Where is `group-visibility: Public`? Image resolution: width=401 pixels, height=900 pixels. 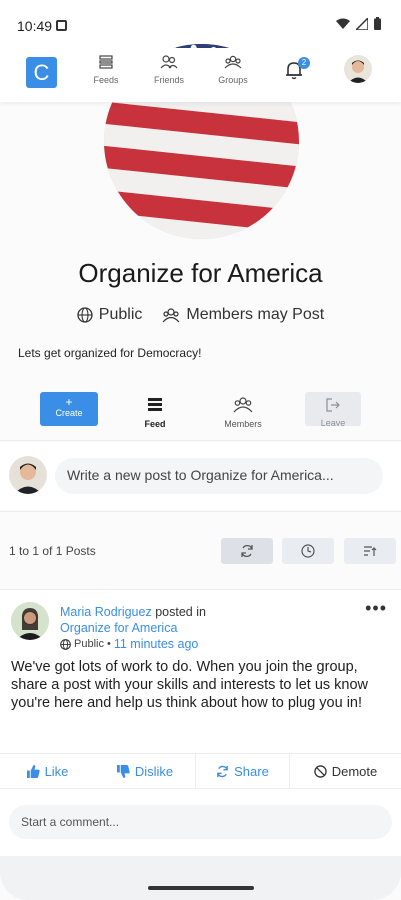 group-visibility: Public is located at coordinates (110, 315).